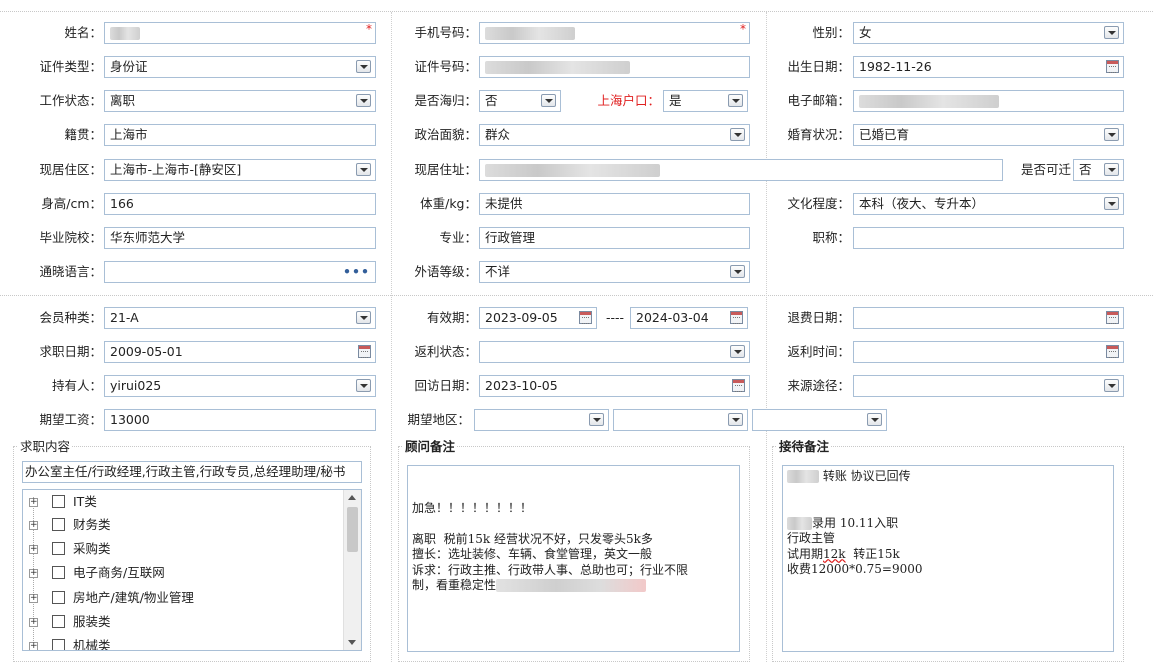 The height and width of the screenshot is (665, 1153). What do you see at coordinates (520, 101) in the screenshot?
I see `returnee-select: 否` at bounding box center [520, 101].